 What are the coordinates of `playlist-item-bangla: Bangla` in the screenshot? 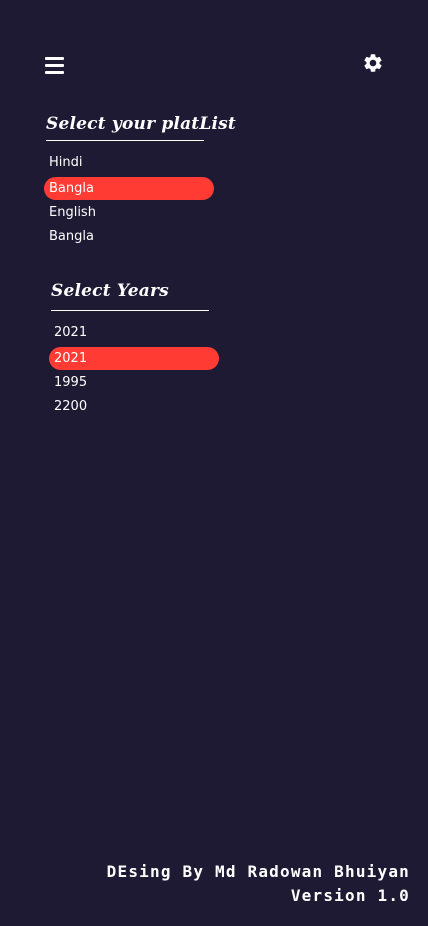 It's located at (129, 236).